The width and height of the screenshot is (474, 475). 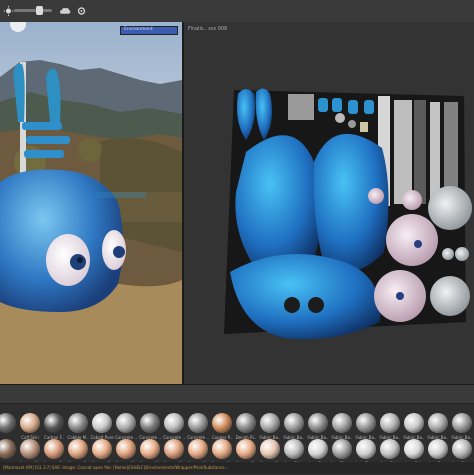 What do you see at coordinates (237, 394) in the screenshot?
I see `shelf-header` at bounding box center [237, 394].